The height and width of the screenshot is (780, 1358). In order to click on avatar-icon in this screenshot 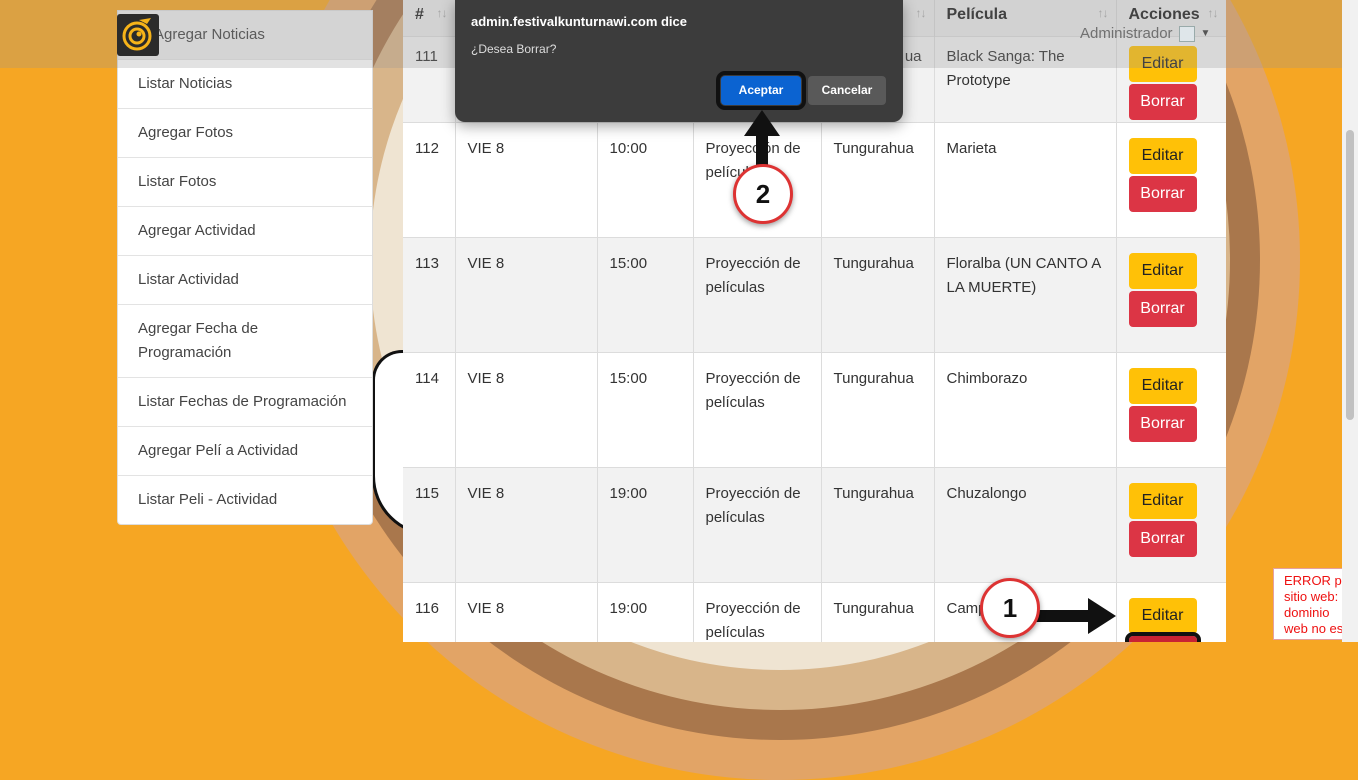, I will do `click(1186, 33)`.